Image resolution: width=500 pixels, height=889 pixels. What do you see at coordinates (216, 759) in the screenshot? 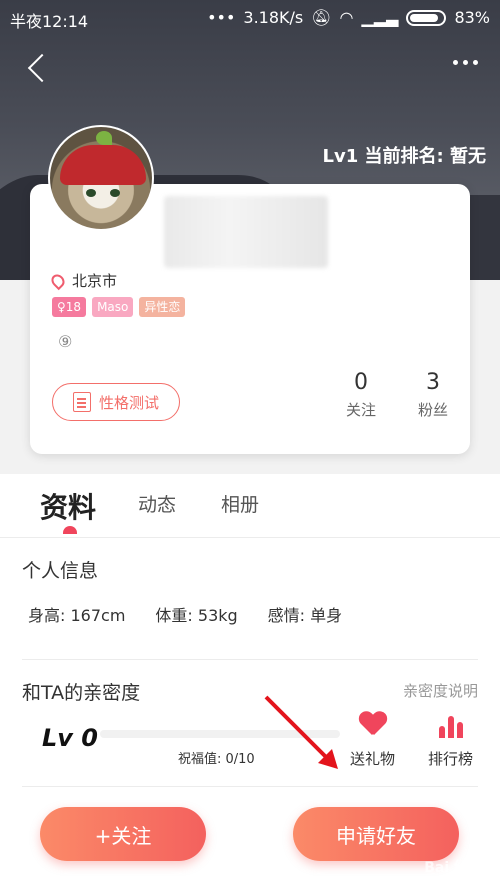
I see `blessing-value: 祝福值: 0/10` at bounding box center [216, 759].